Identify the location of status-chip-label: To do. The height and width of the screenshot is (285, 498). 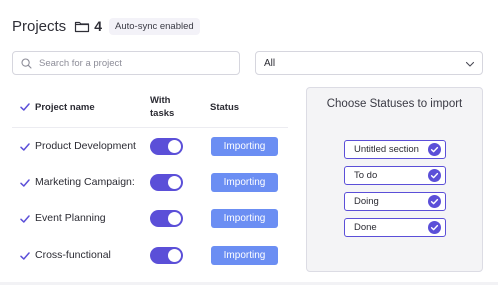
(366, 175).